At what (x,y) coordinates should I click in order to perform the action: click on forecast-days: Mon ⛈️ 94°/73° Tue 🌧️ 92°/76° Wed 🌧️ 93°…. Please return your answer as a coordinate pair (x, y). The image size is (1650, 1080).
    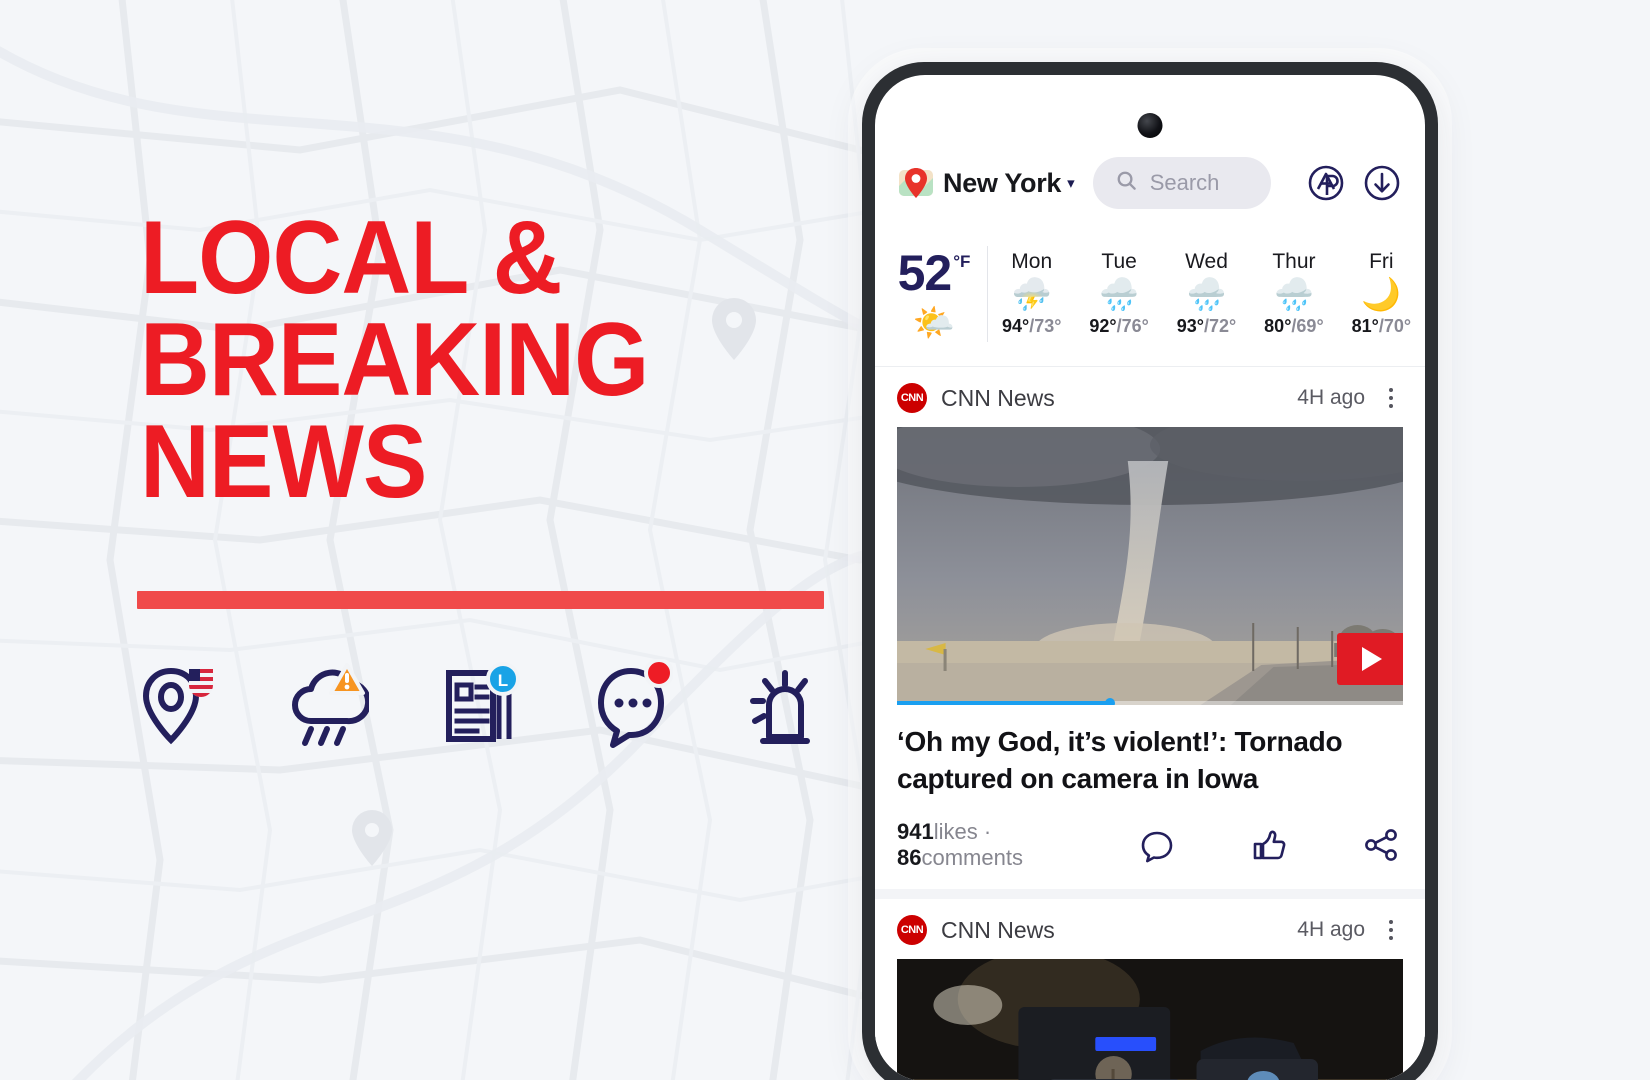
    Looking at the image, I should click on (1206, 293).